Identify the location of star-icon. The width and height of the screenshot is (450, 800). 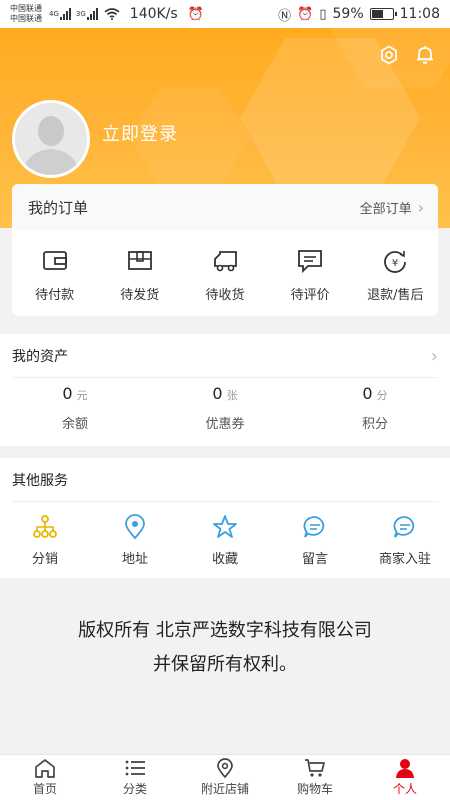
(225, 526).